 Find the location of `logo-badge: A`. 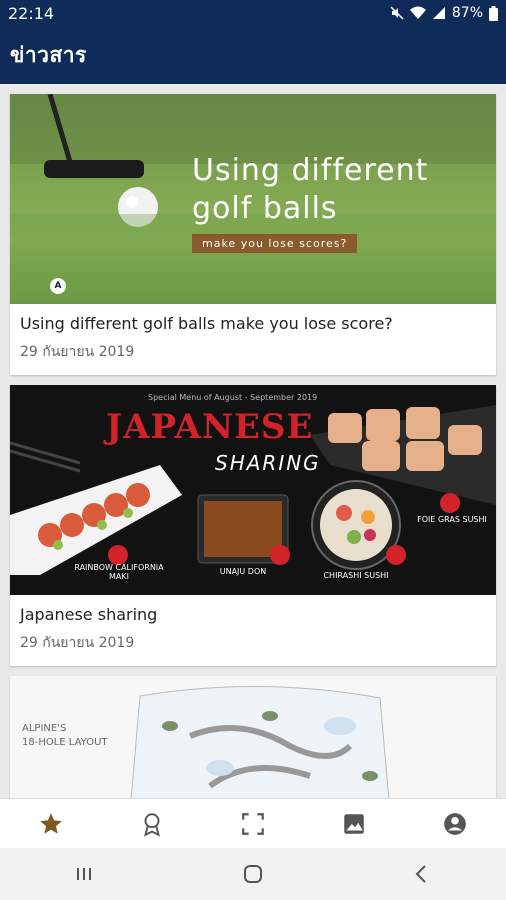

logo-badge: A is located at coordinates (58, 286).